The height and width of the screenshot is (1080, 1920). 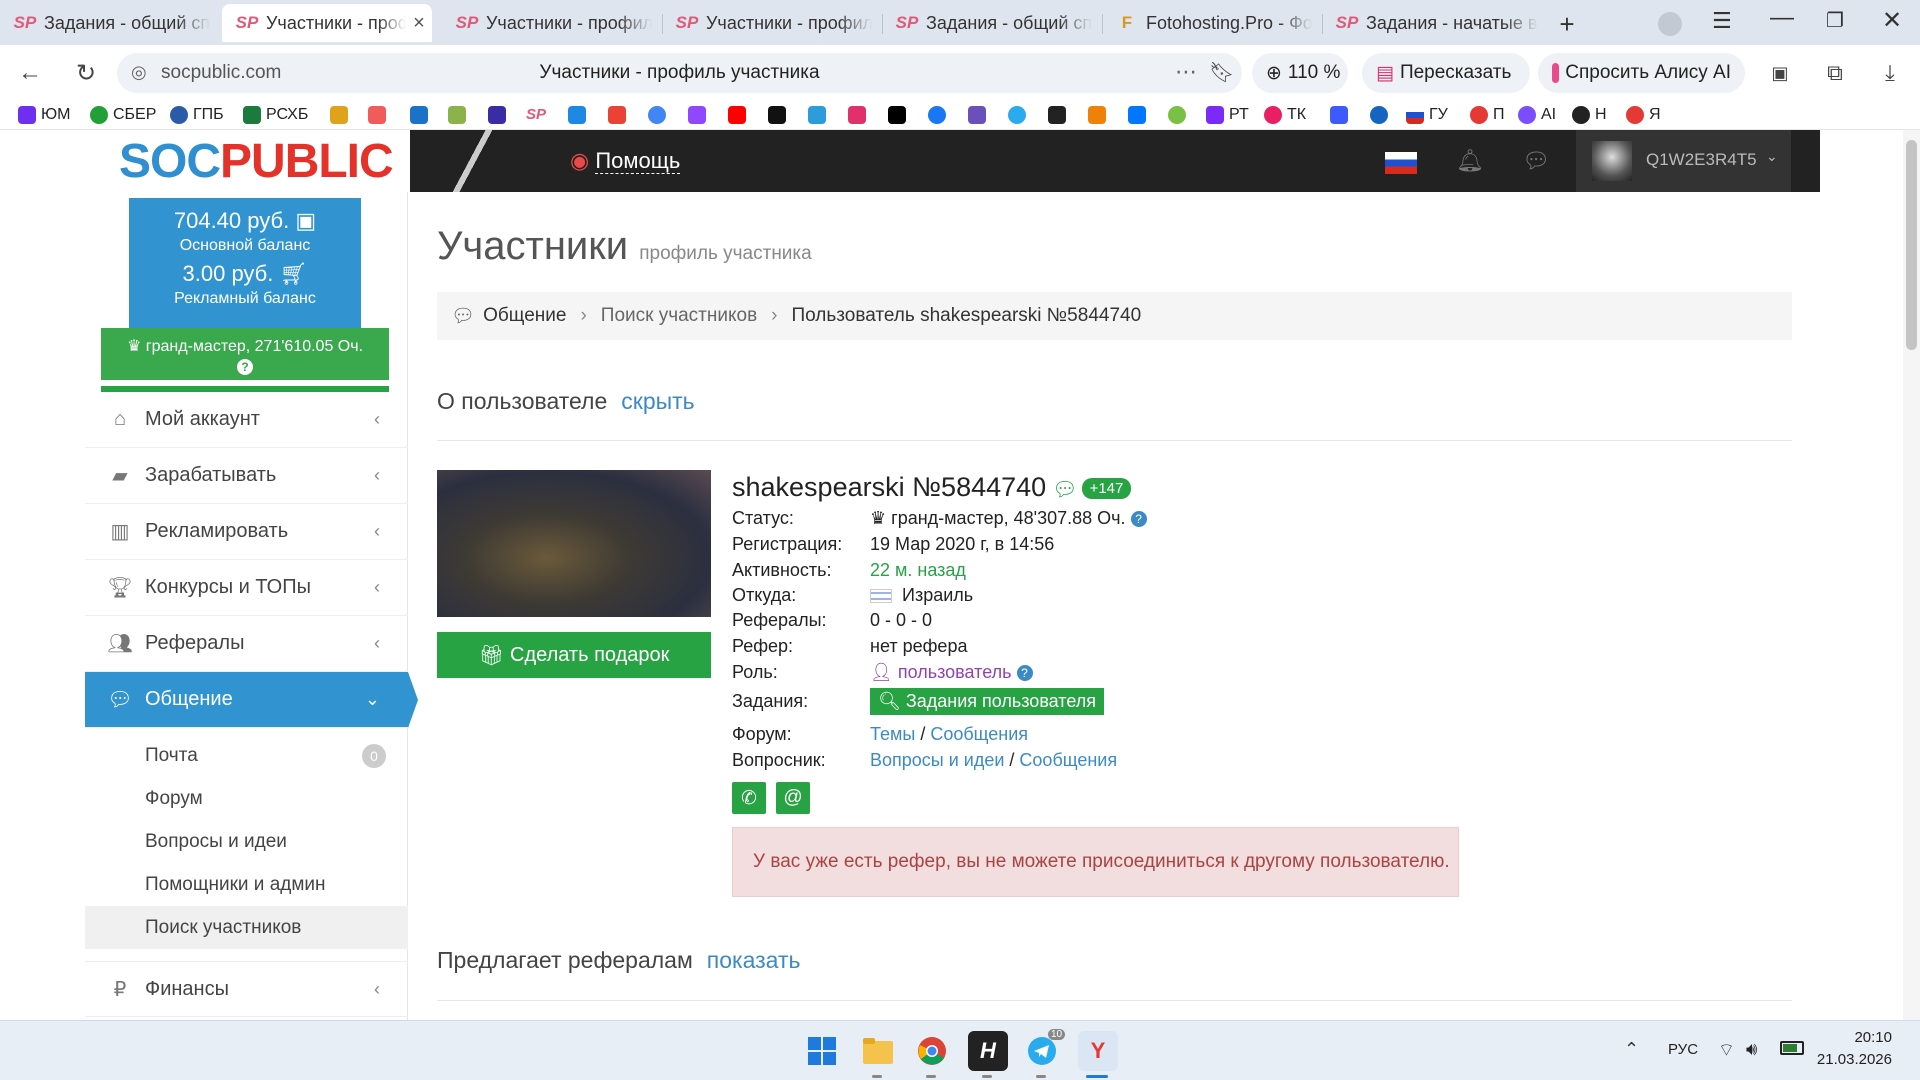 I want to click on zoom-button: ⊕ 110 %, so click(x=1300, y=73).